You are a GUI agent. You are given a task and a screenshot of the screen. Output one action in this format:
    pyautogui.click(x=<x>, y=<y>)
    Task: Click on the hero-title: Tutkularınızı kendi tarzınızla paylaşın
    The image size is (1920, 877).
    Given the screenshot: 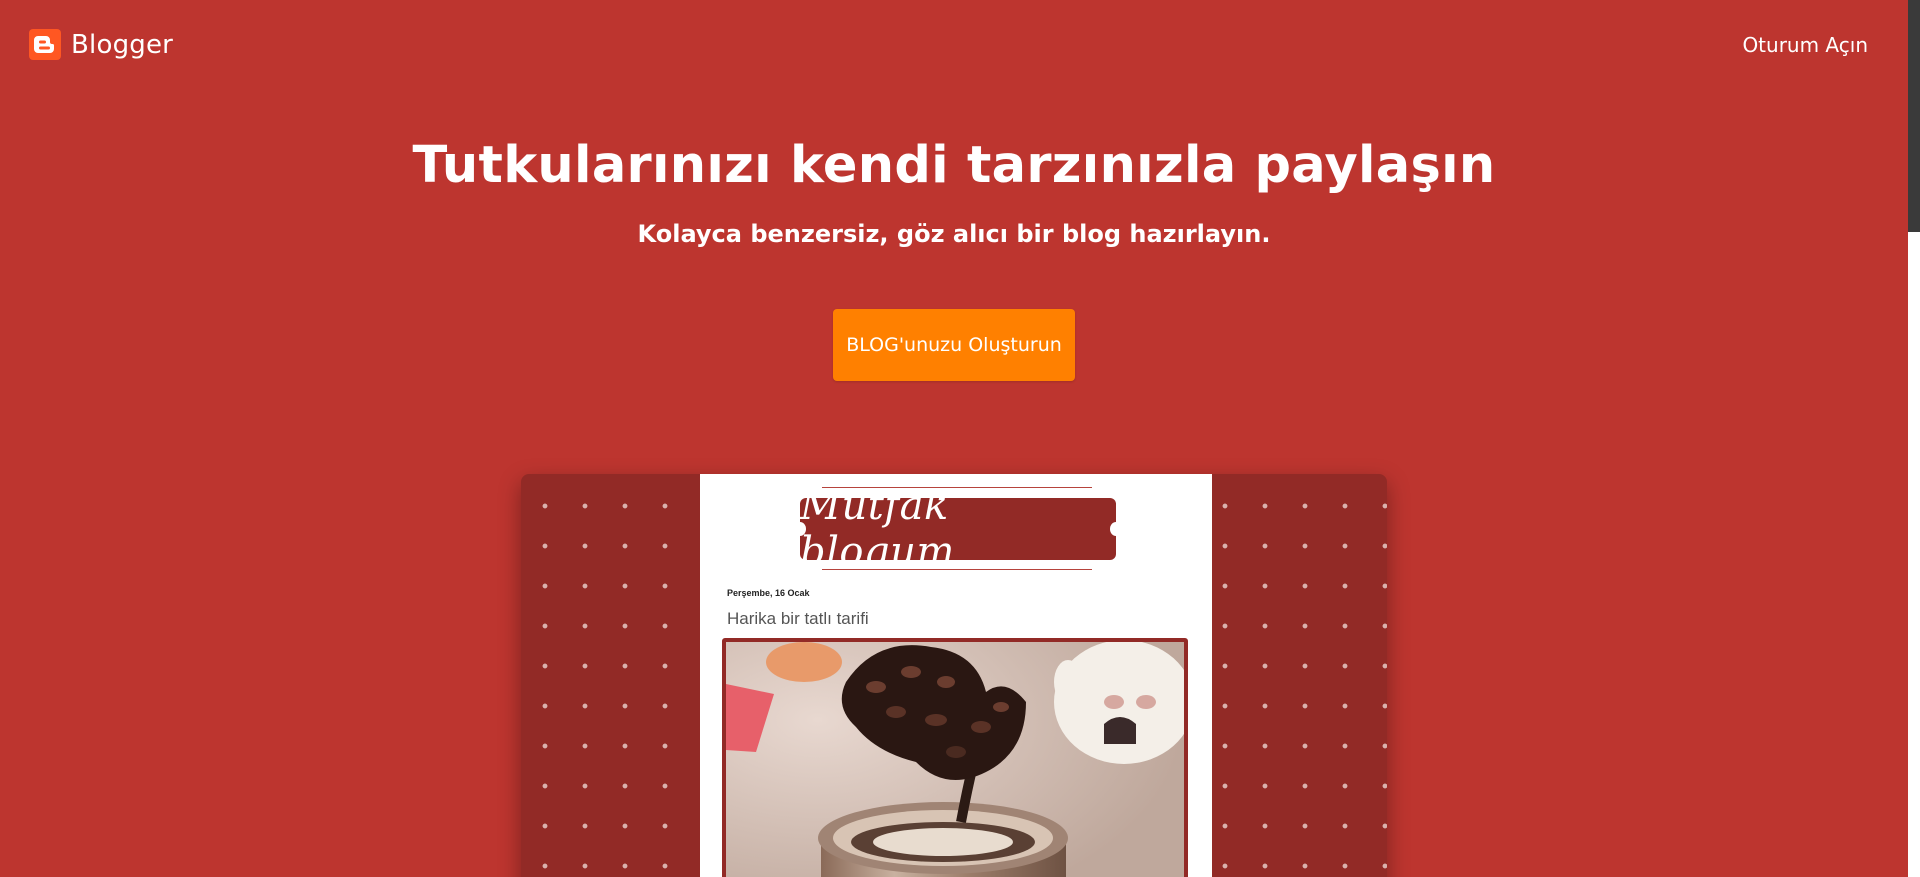 What is the action you would take?
    pyautogui.click(x=954, y=165)
    